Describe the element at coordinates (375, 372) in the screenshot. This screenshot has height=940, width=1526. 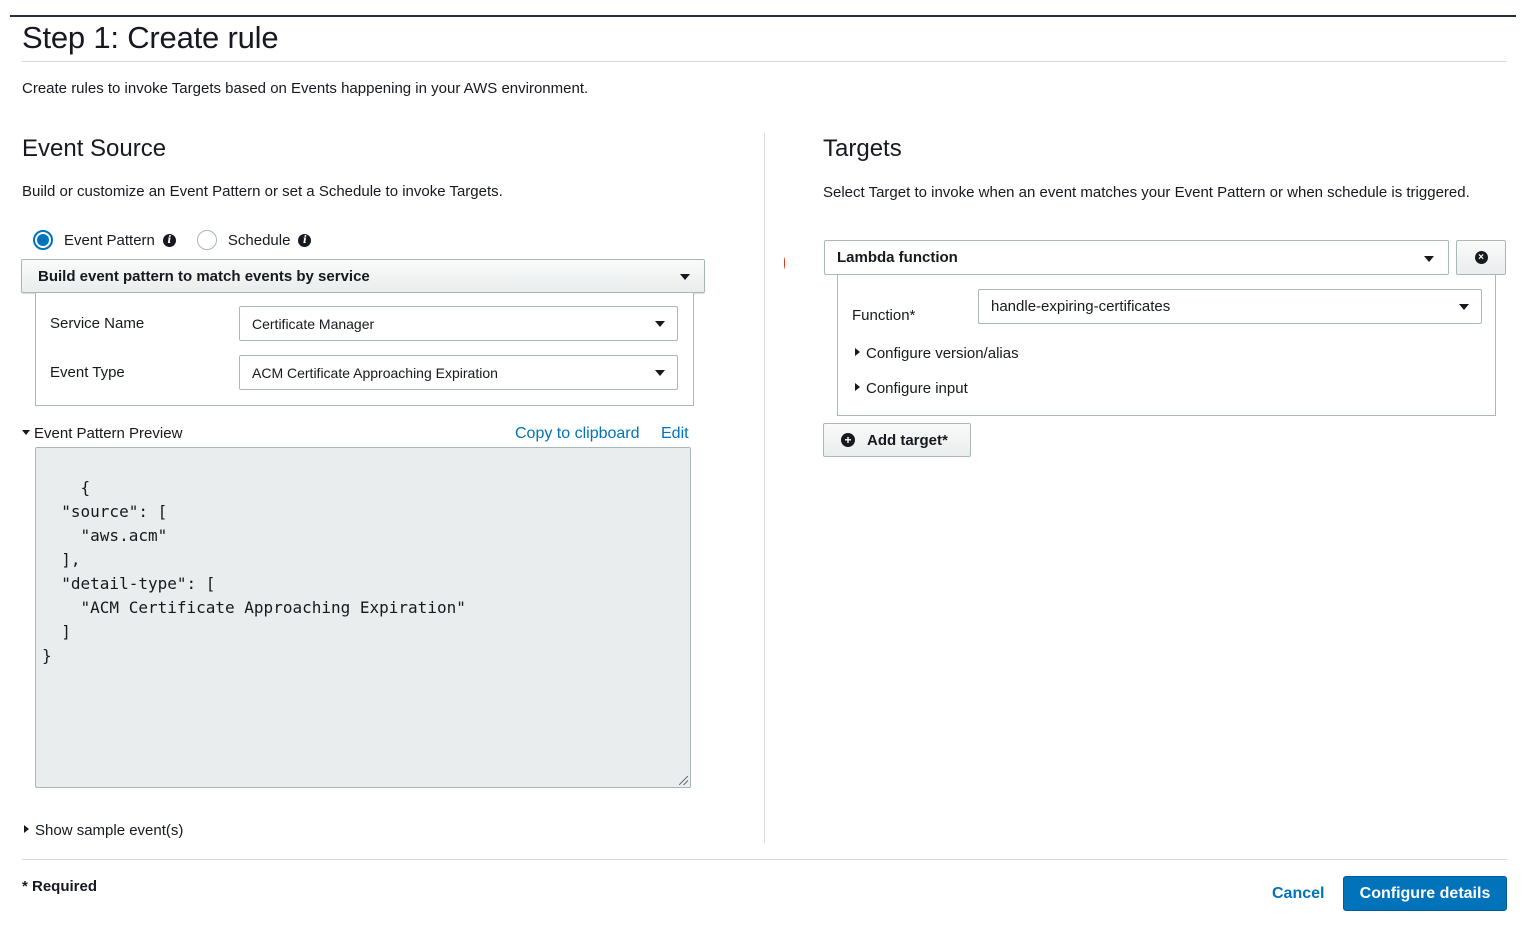
I see `event-type-value: ACM Certificate Approaching Expiration` at that location.